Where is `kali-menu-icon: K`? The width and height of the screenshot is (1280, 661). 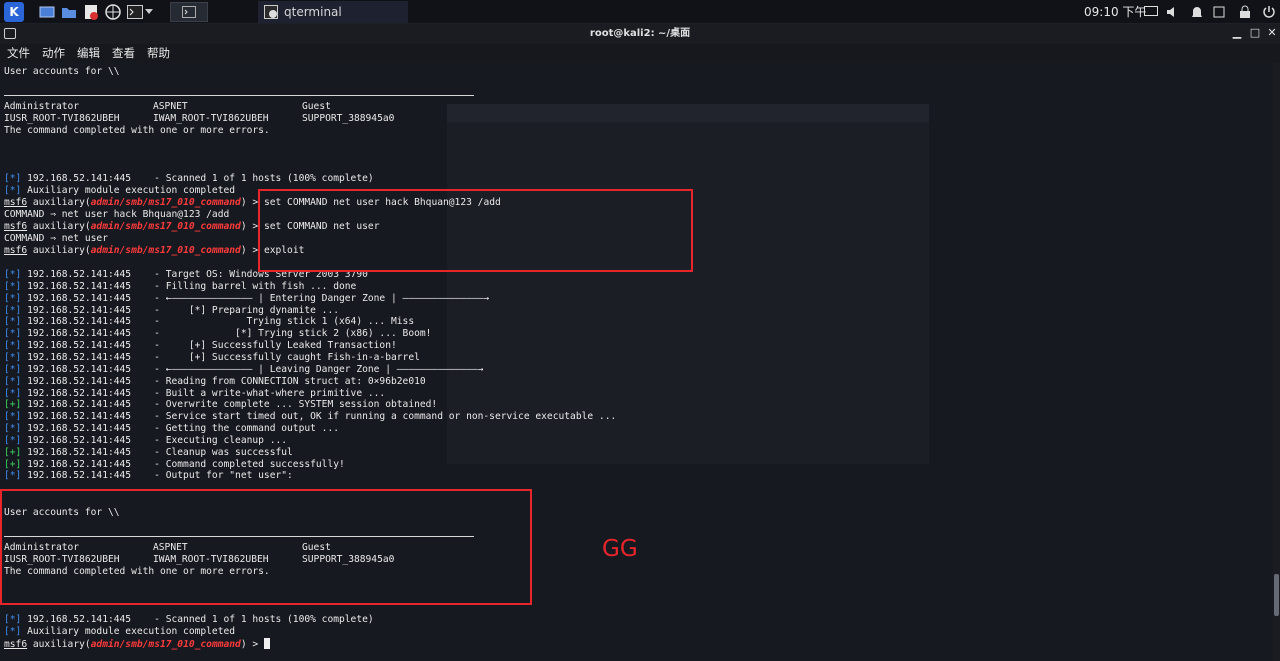
kali-menu-icon: K is located at coordinates (14, 12).